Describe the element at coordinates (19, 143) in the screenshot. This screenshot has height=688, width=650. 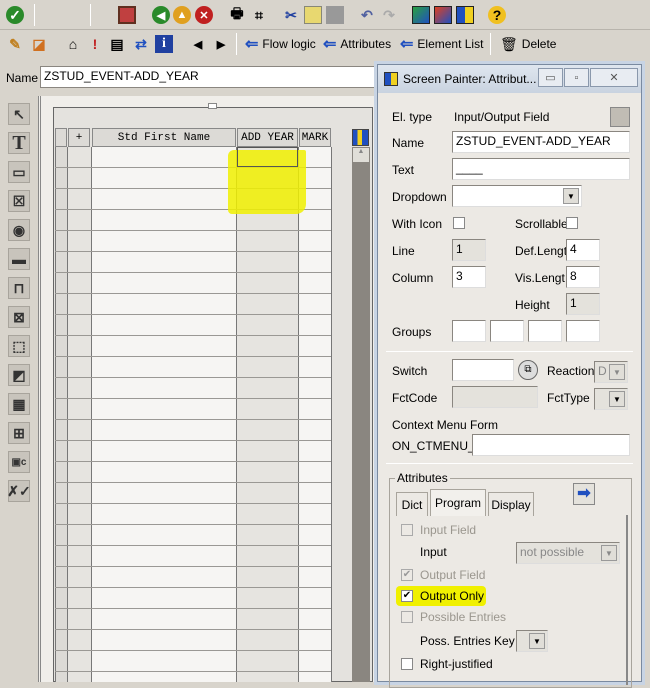
I see `text-field-icon: T` at that location.